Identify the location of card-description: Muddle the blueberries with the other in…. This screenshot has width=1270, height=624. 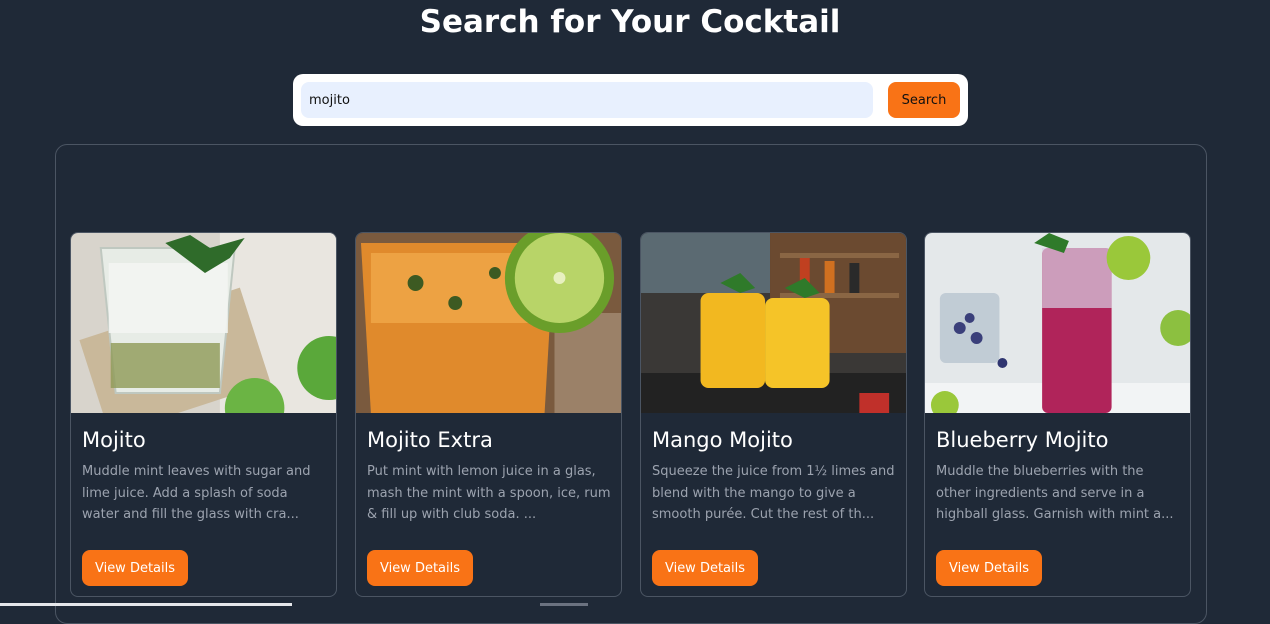
(1055, 493).